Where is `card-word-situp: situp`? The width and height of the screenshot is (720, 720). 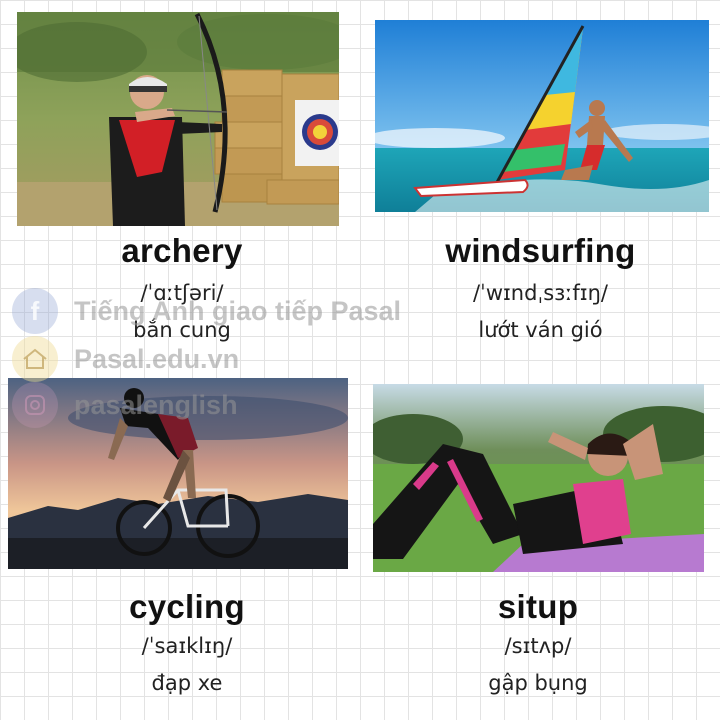 card-word-situp: situp is located at coordinates (538, 606).